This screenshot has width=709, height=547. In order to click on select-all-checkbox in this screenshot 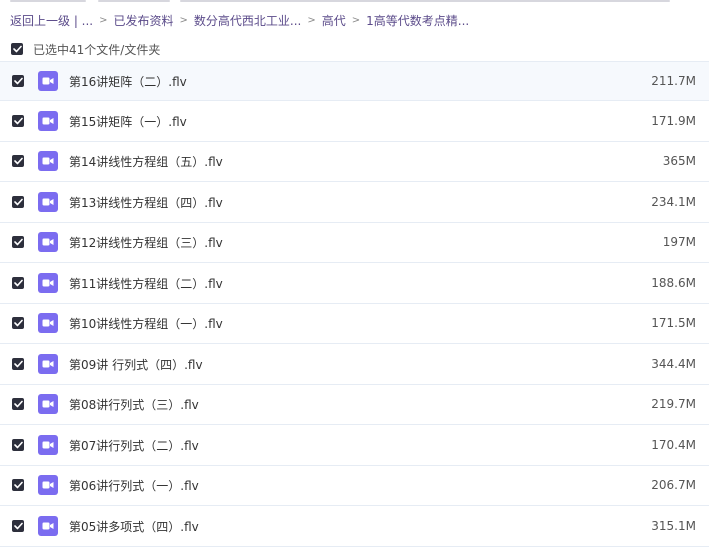, I will do `click(17, 49)`.